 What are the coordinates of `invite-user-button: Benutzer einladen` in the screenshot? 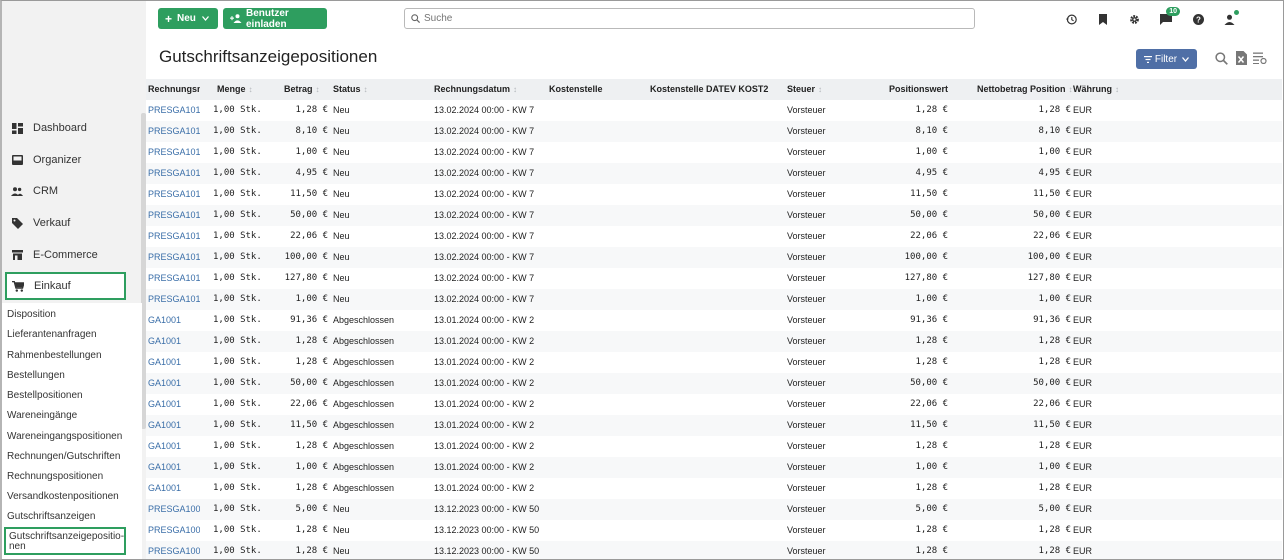 It's located at (275, 19).